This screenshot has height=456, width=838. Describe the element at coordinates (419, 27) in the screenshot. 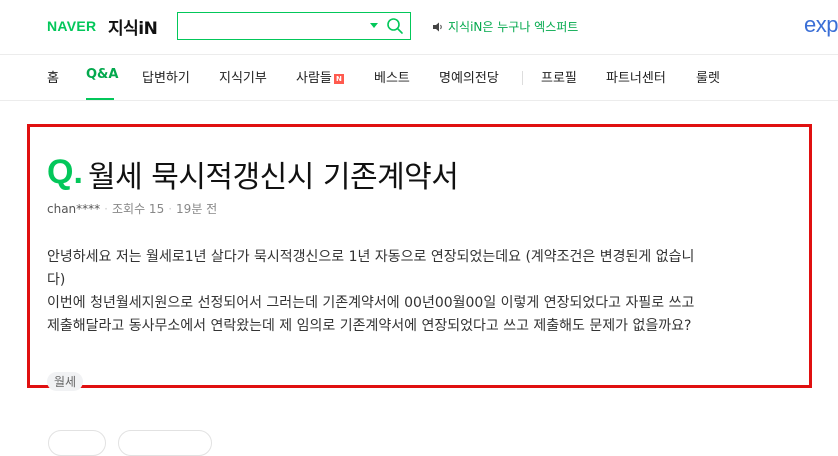

I see `top-header: NAVER 지식iN 지식iN은 누구나 엑스퍼트 exp` at that location.